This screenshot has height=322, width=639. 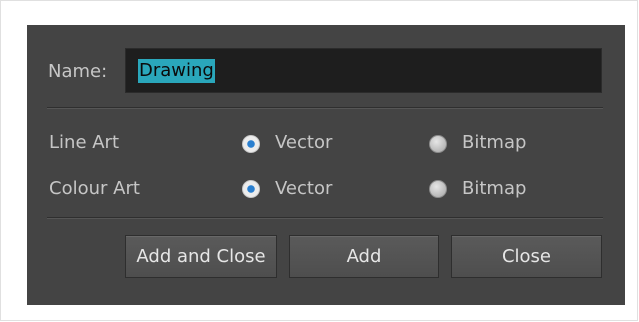 I want to click on close-button: Close, so click(x=526, y=256).